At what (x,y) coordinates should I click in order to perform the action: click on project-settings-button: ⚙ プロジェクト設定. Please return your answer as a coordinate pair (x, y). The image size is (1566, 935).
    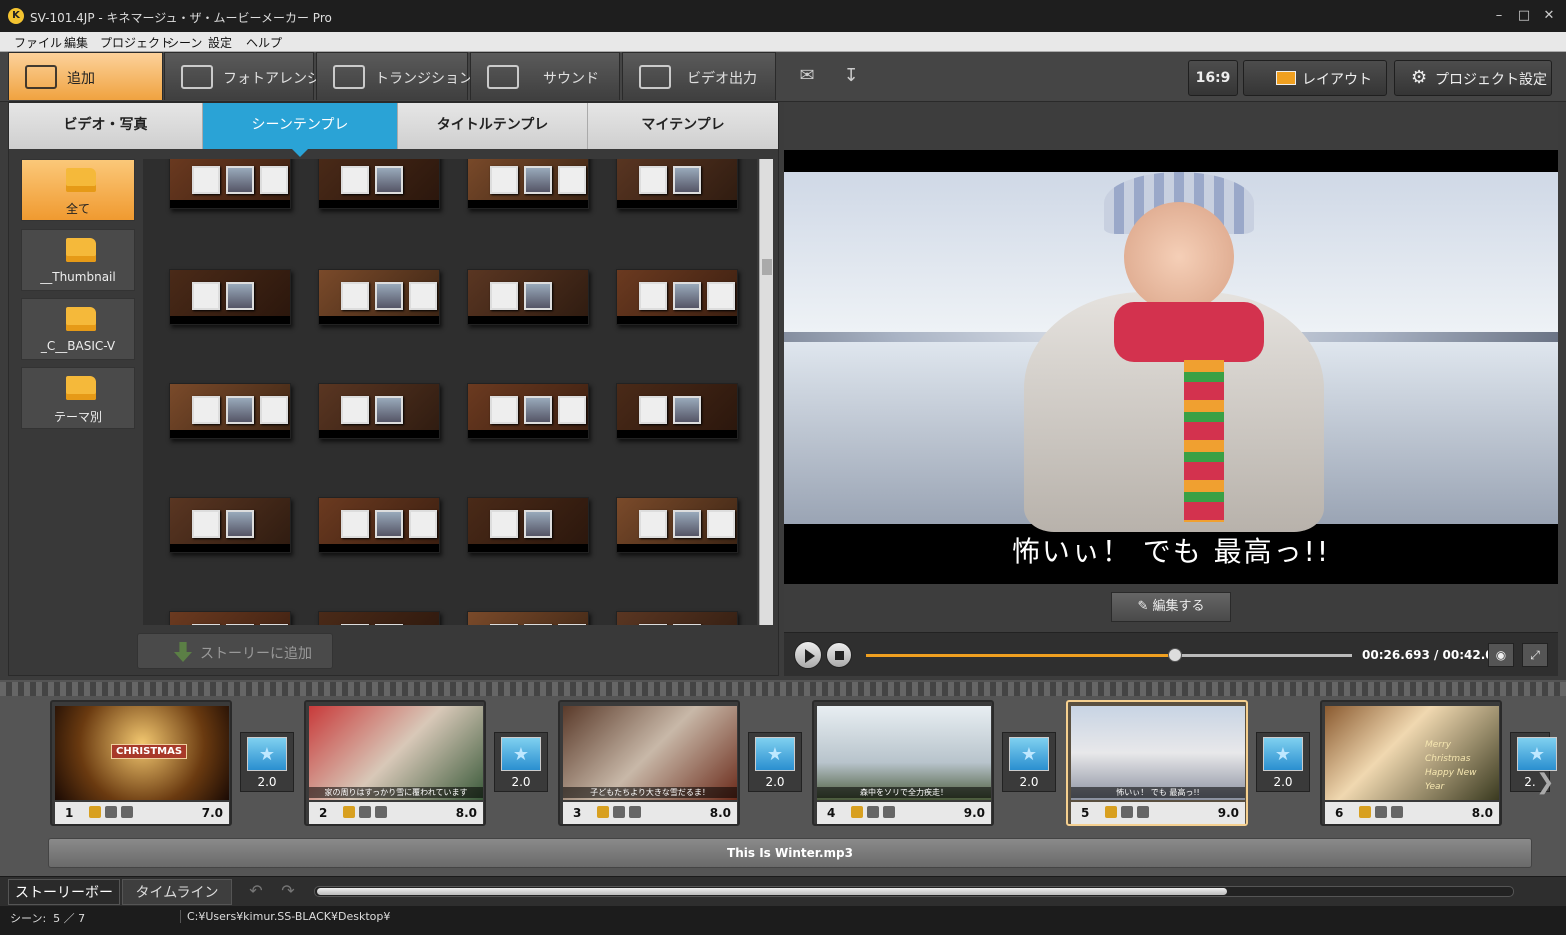
    Looking at the image, I should click on (1473, 78).